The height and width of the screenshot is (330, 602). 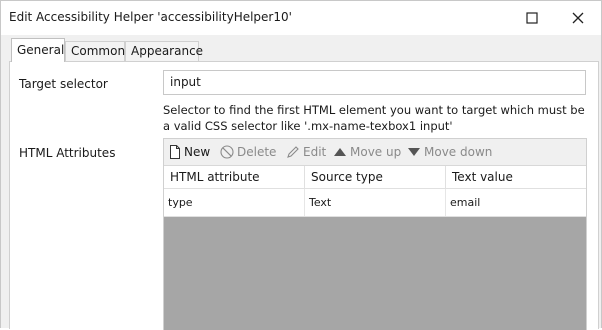 I want to click on cell-source-type: Text, so click(x=375, y=202).